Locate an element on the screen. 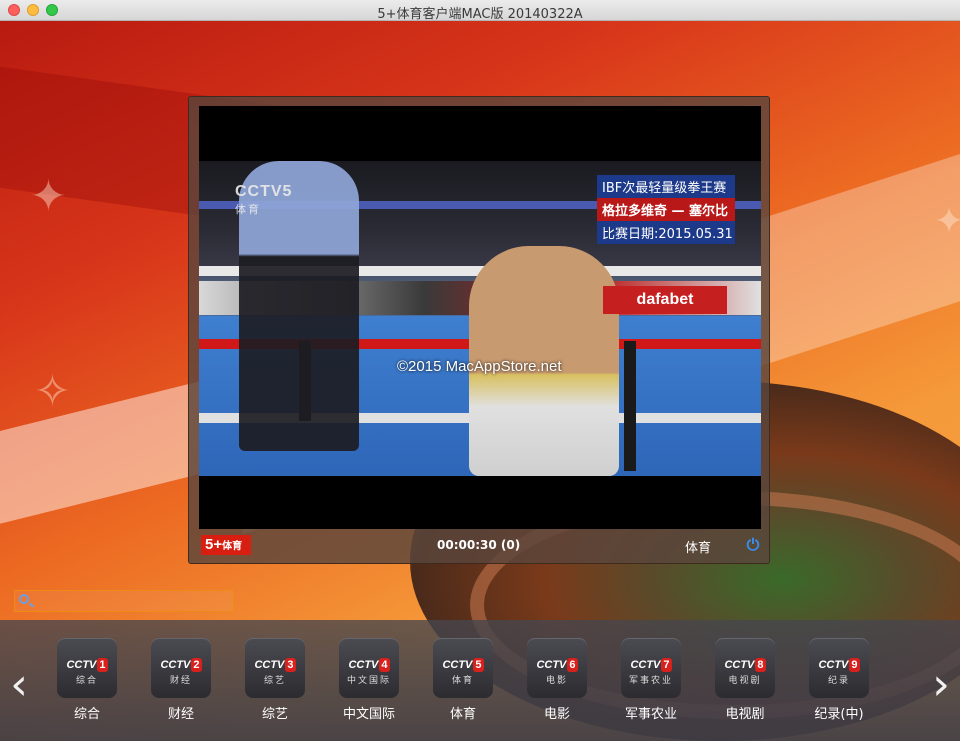  cctv-logo-icon: CCTV 6 is located at coordinates (557, 665).